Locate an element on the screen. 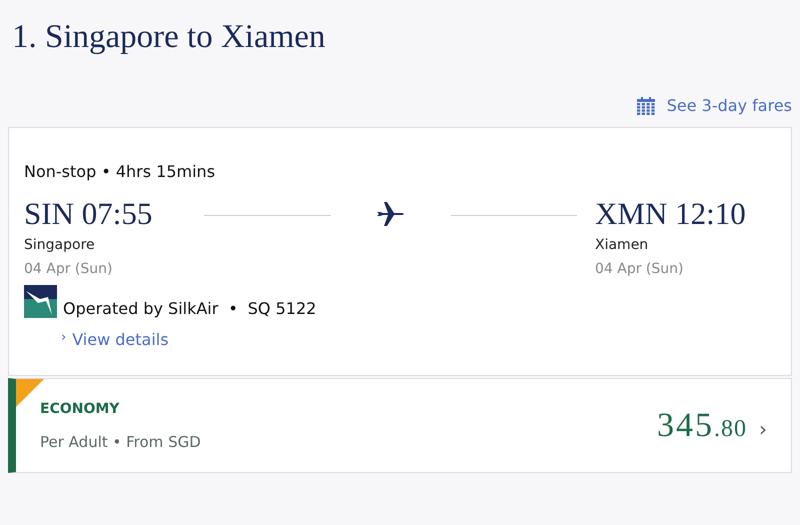  operator-text: Operated by SilkAir is located at coordinates (140, 308).